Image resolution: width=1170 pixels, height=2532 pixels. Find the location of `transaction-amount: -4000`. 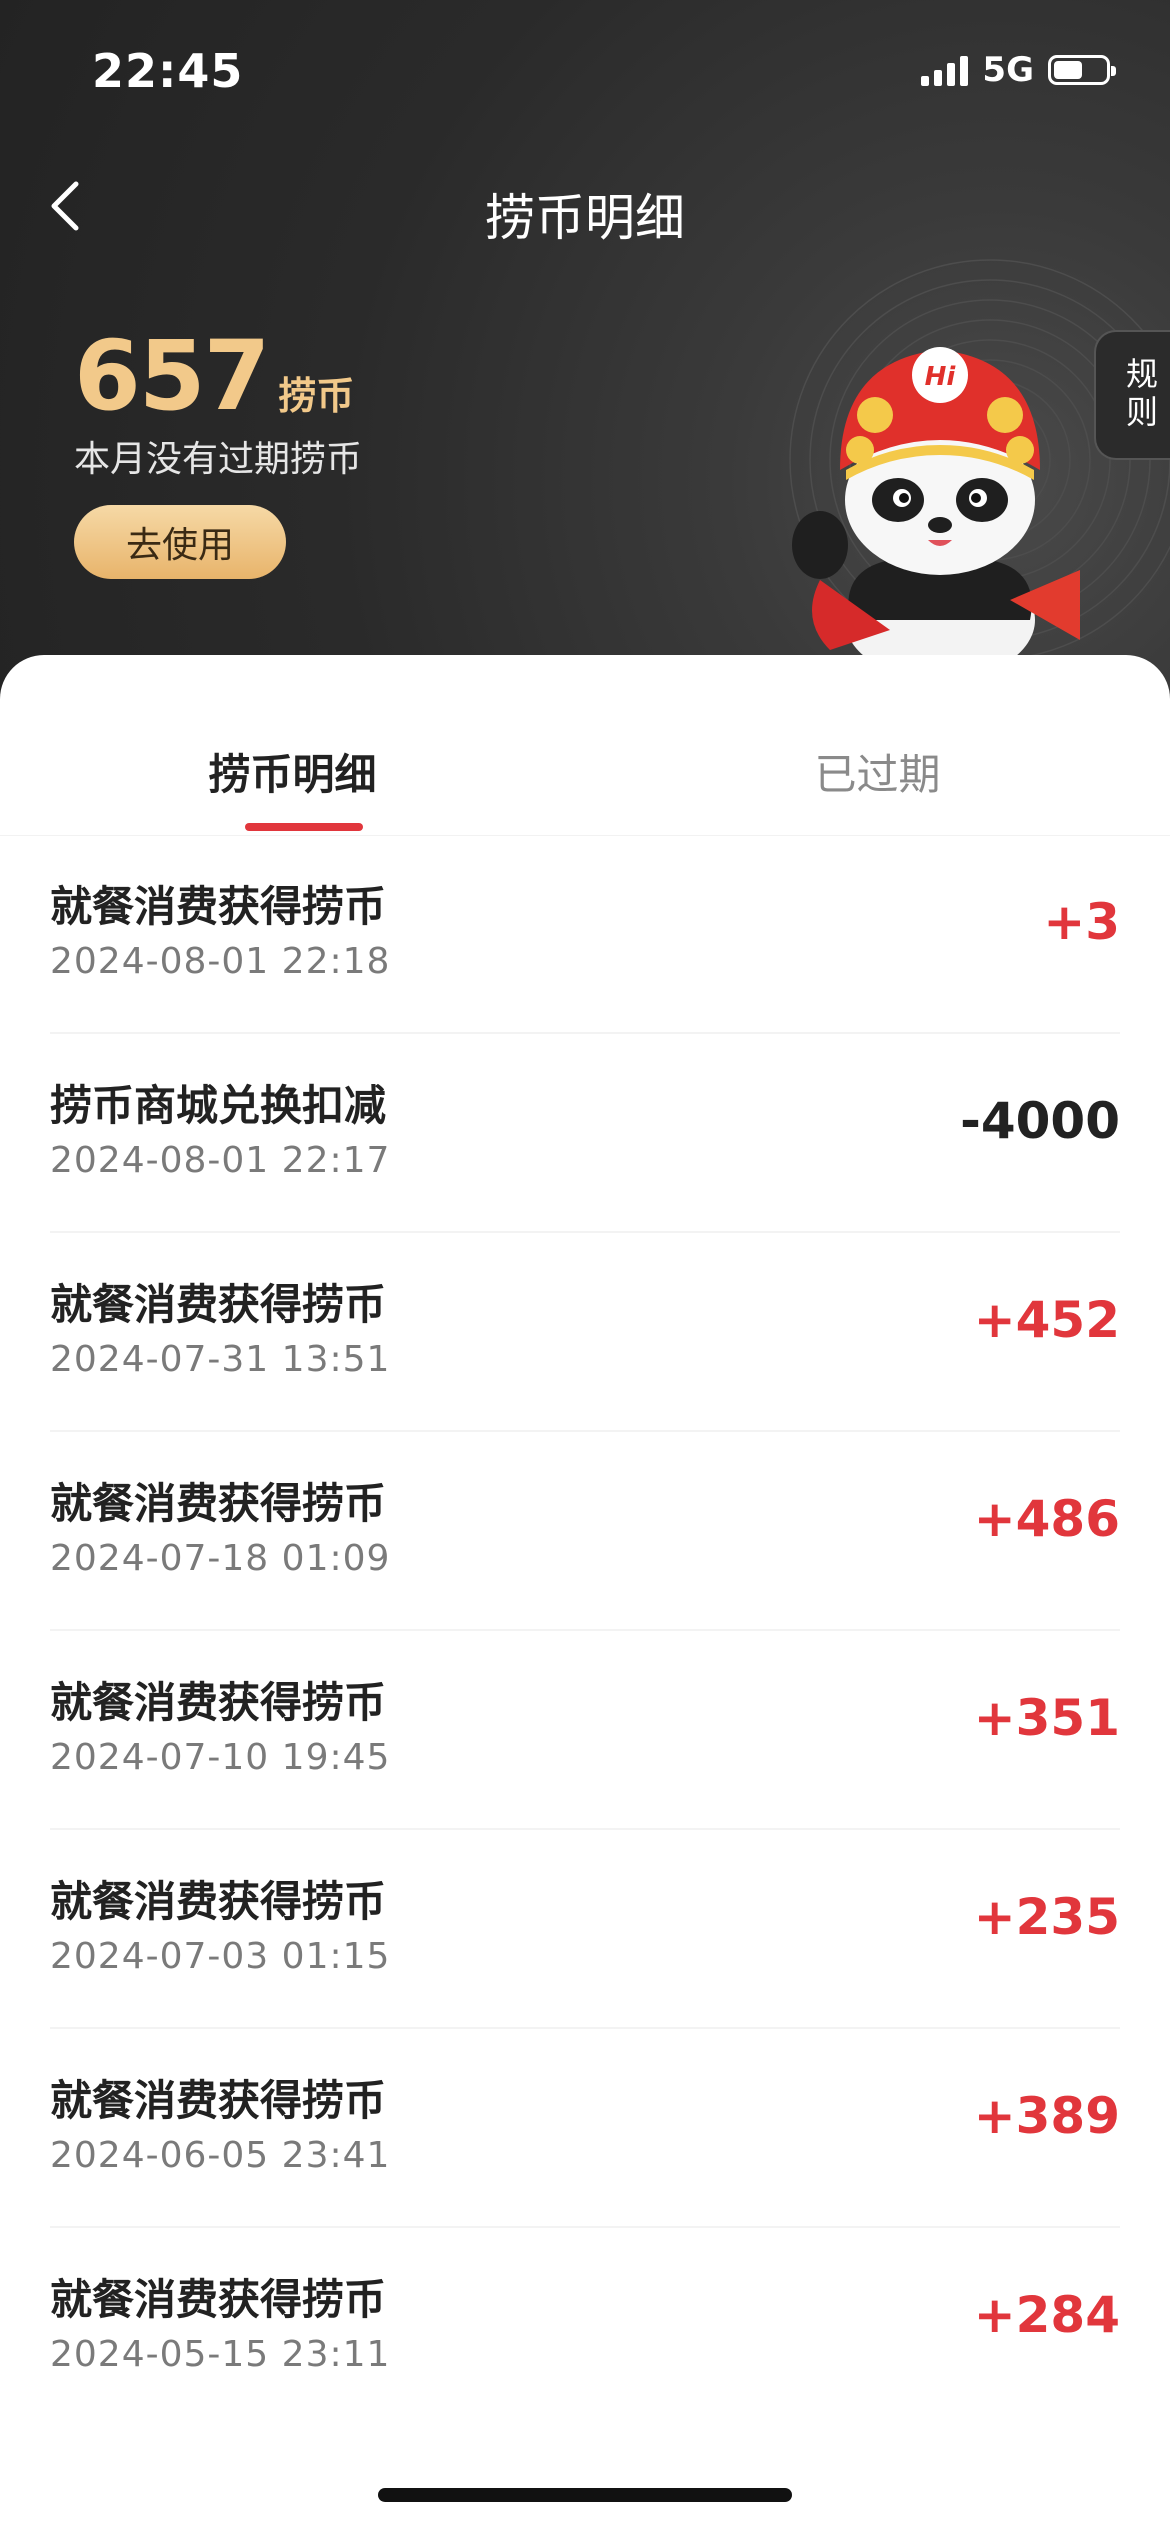

transaction-amount: -4000 is located at coordinates (1040, 1121).